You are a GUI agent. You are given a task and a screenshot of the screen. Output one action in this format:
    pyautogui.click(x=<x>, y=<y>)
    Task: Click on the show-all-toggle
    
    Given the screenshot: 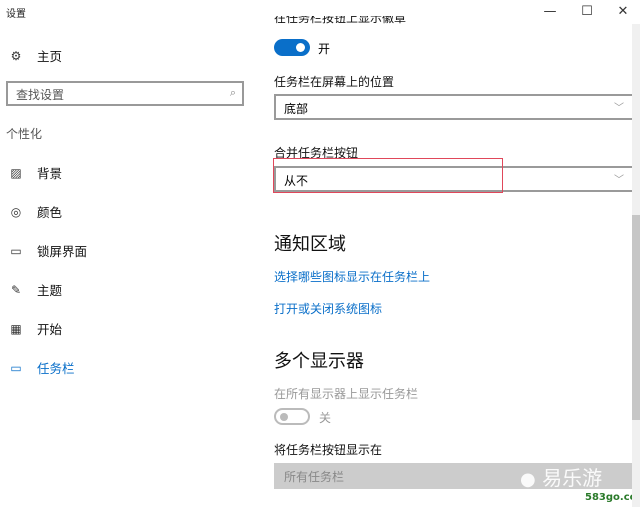 What is the action you would take?
    pyautogui.click(x=292, y=416)
    